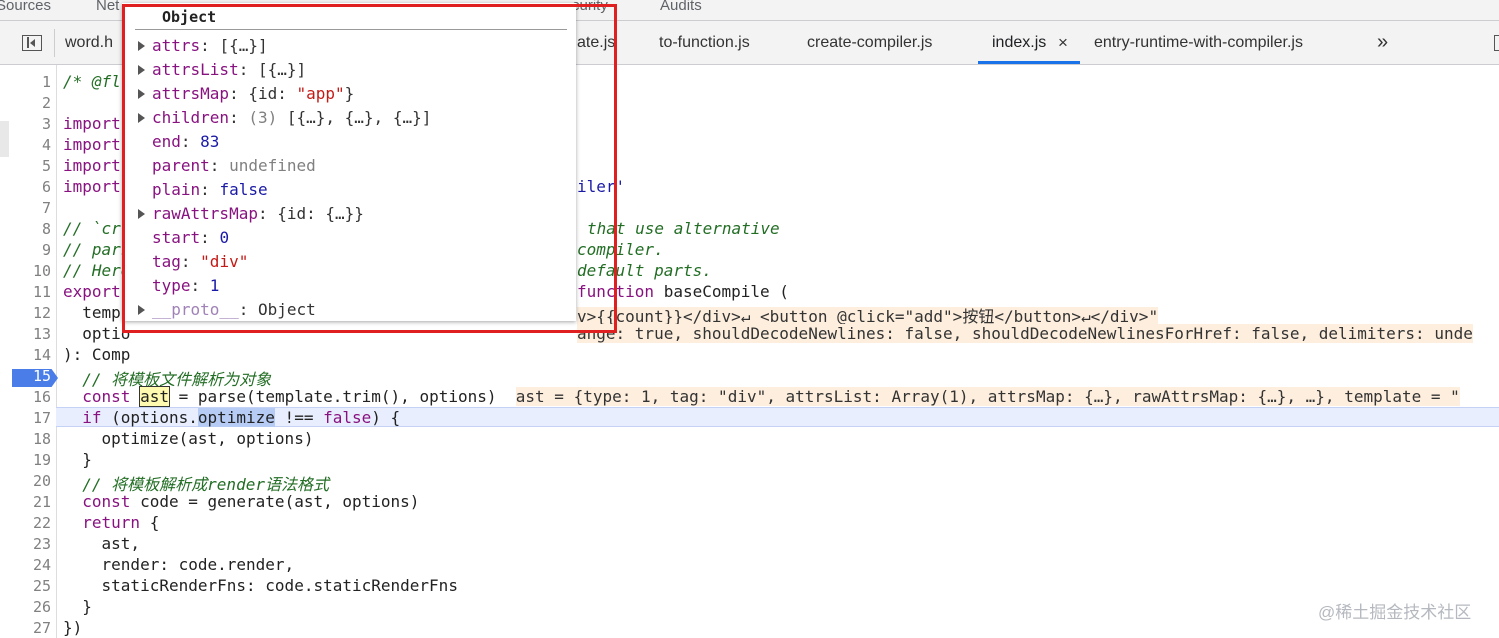  Describe the element at coordinates (97, 333) in the screenshot. I see `code-line-13: optio` at that location.